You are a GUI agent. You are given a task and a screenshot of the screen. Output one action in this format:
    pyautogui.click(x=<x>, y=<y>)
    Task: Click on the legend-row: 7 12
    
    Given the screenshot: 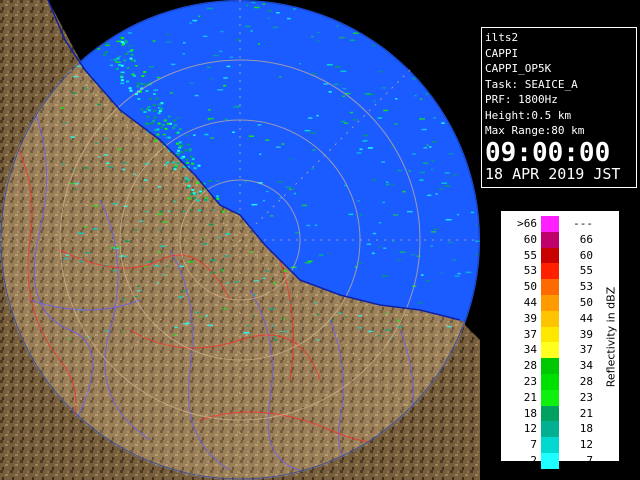 What is the action you would take?
    pyautogui.click(x=551, y=445)
    